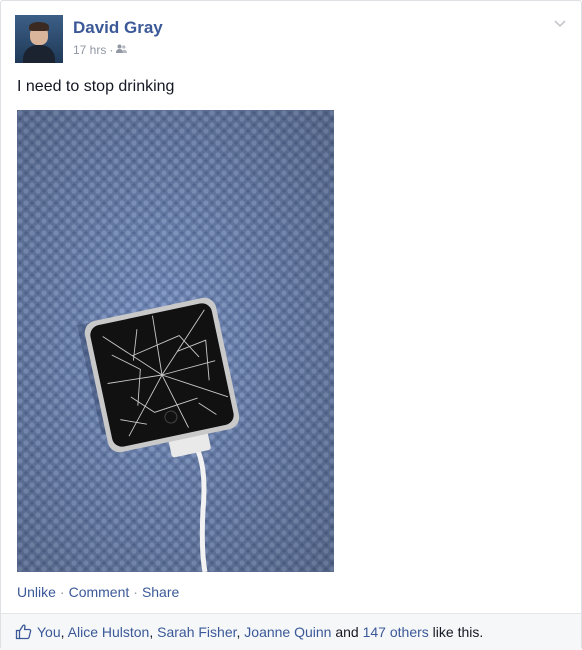  What do you see at coordinates (196, 632) in the screenshot?
I see `like-person: Sarah Fisher` at bounding box center [196, 632].